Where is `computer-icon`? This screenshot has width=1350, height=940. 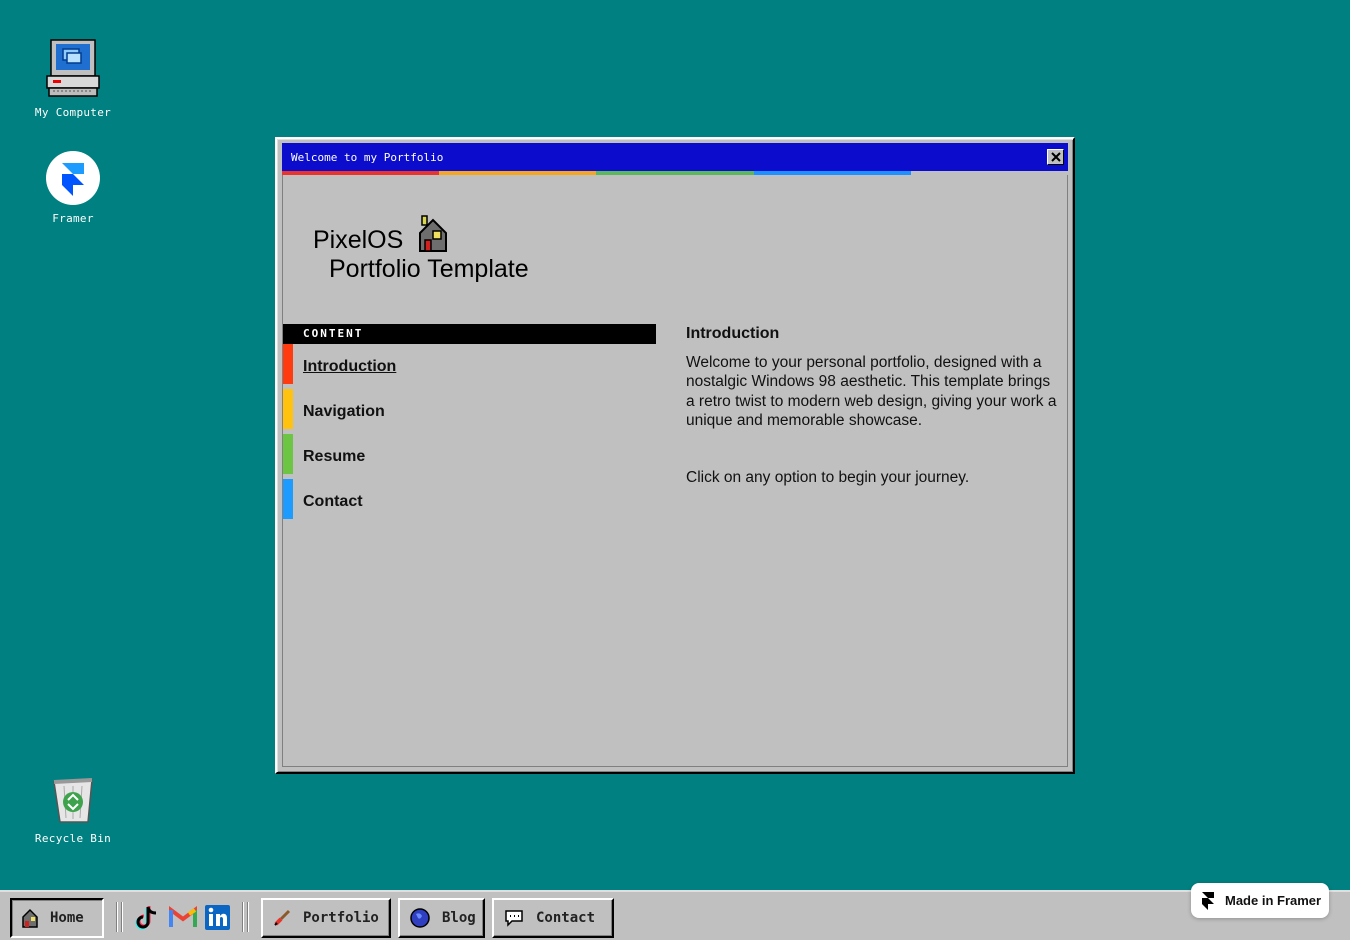 computer-icon is located at coordinates (73, 68).